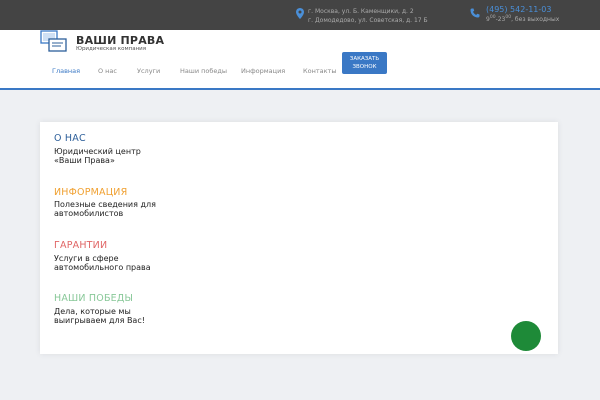  What do you see at coordinates (319, 71) in the screenshot?
I see `nav-item-contacts: Контакты` at bounding box center [319, 71].